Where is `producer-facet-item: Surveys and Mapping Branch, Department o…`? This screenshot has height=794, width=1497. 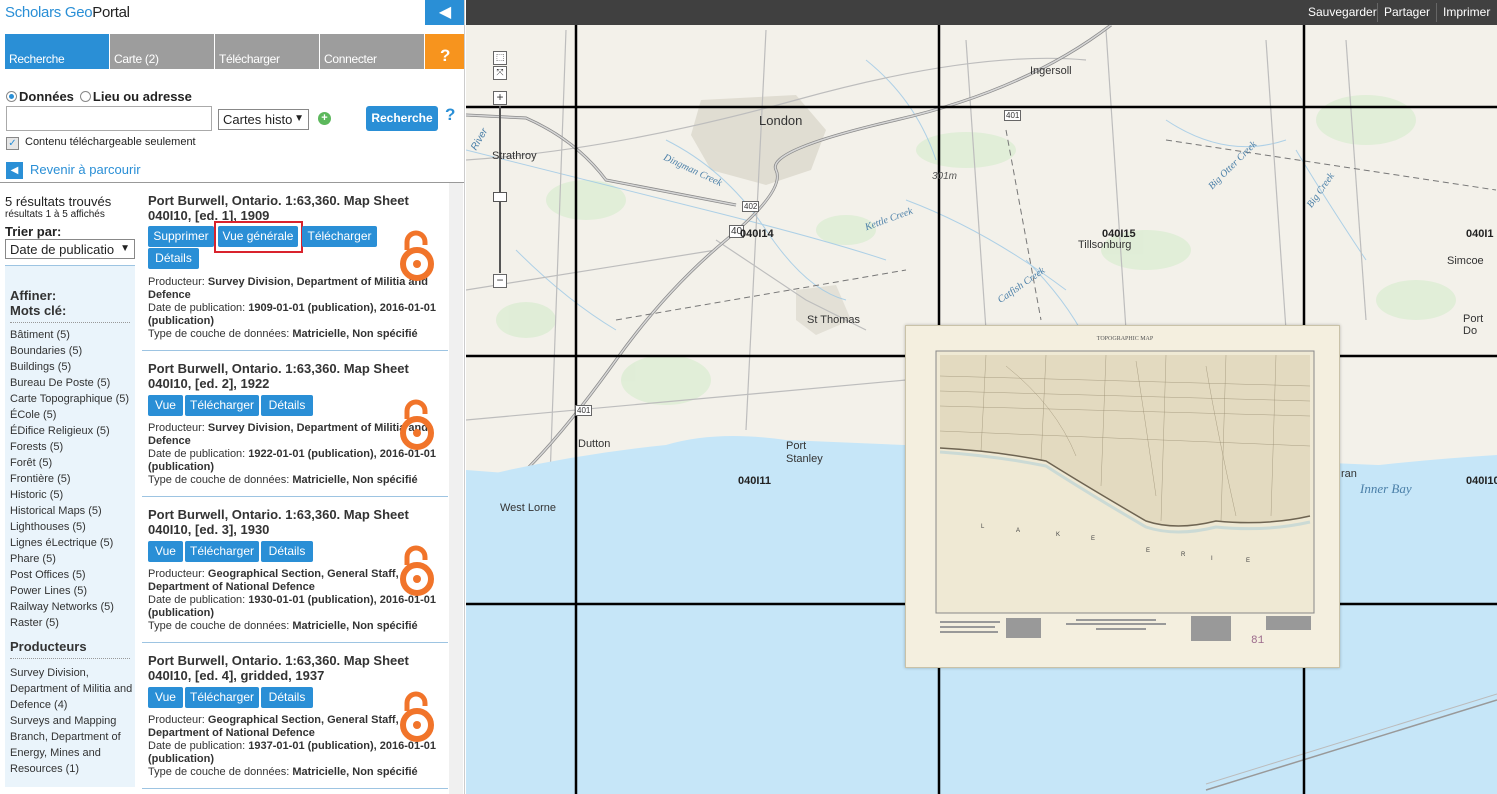 producer-facet-item: Surveys and Mapping Branch, Department o… is located at coordinates (72, 745).